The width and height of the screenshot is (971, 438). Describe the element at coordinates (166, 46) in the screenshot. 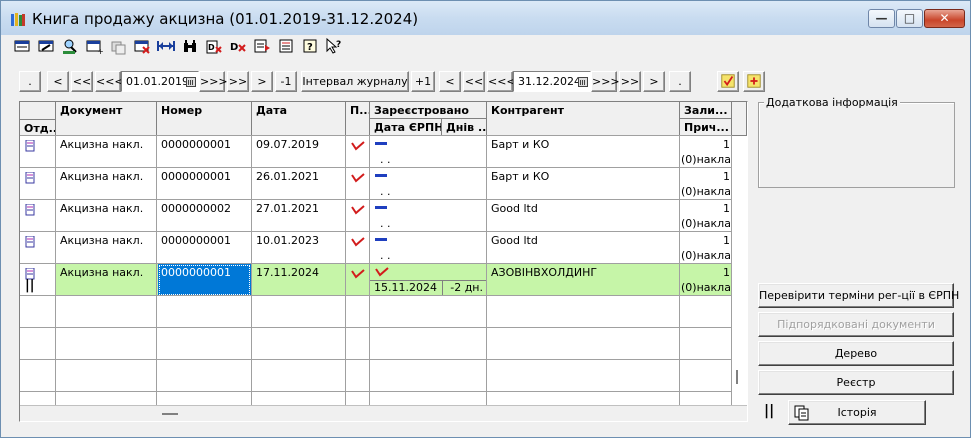

I see `move-icon` at that location.